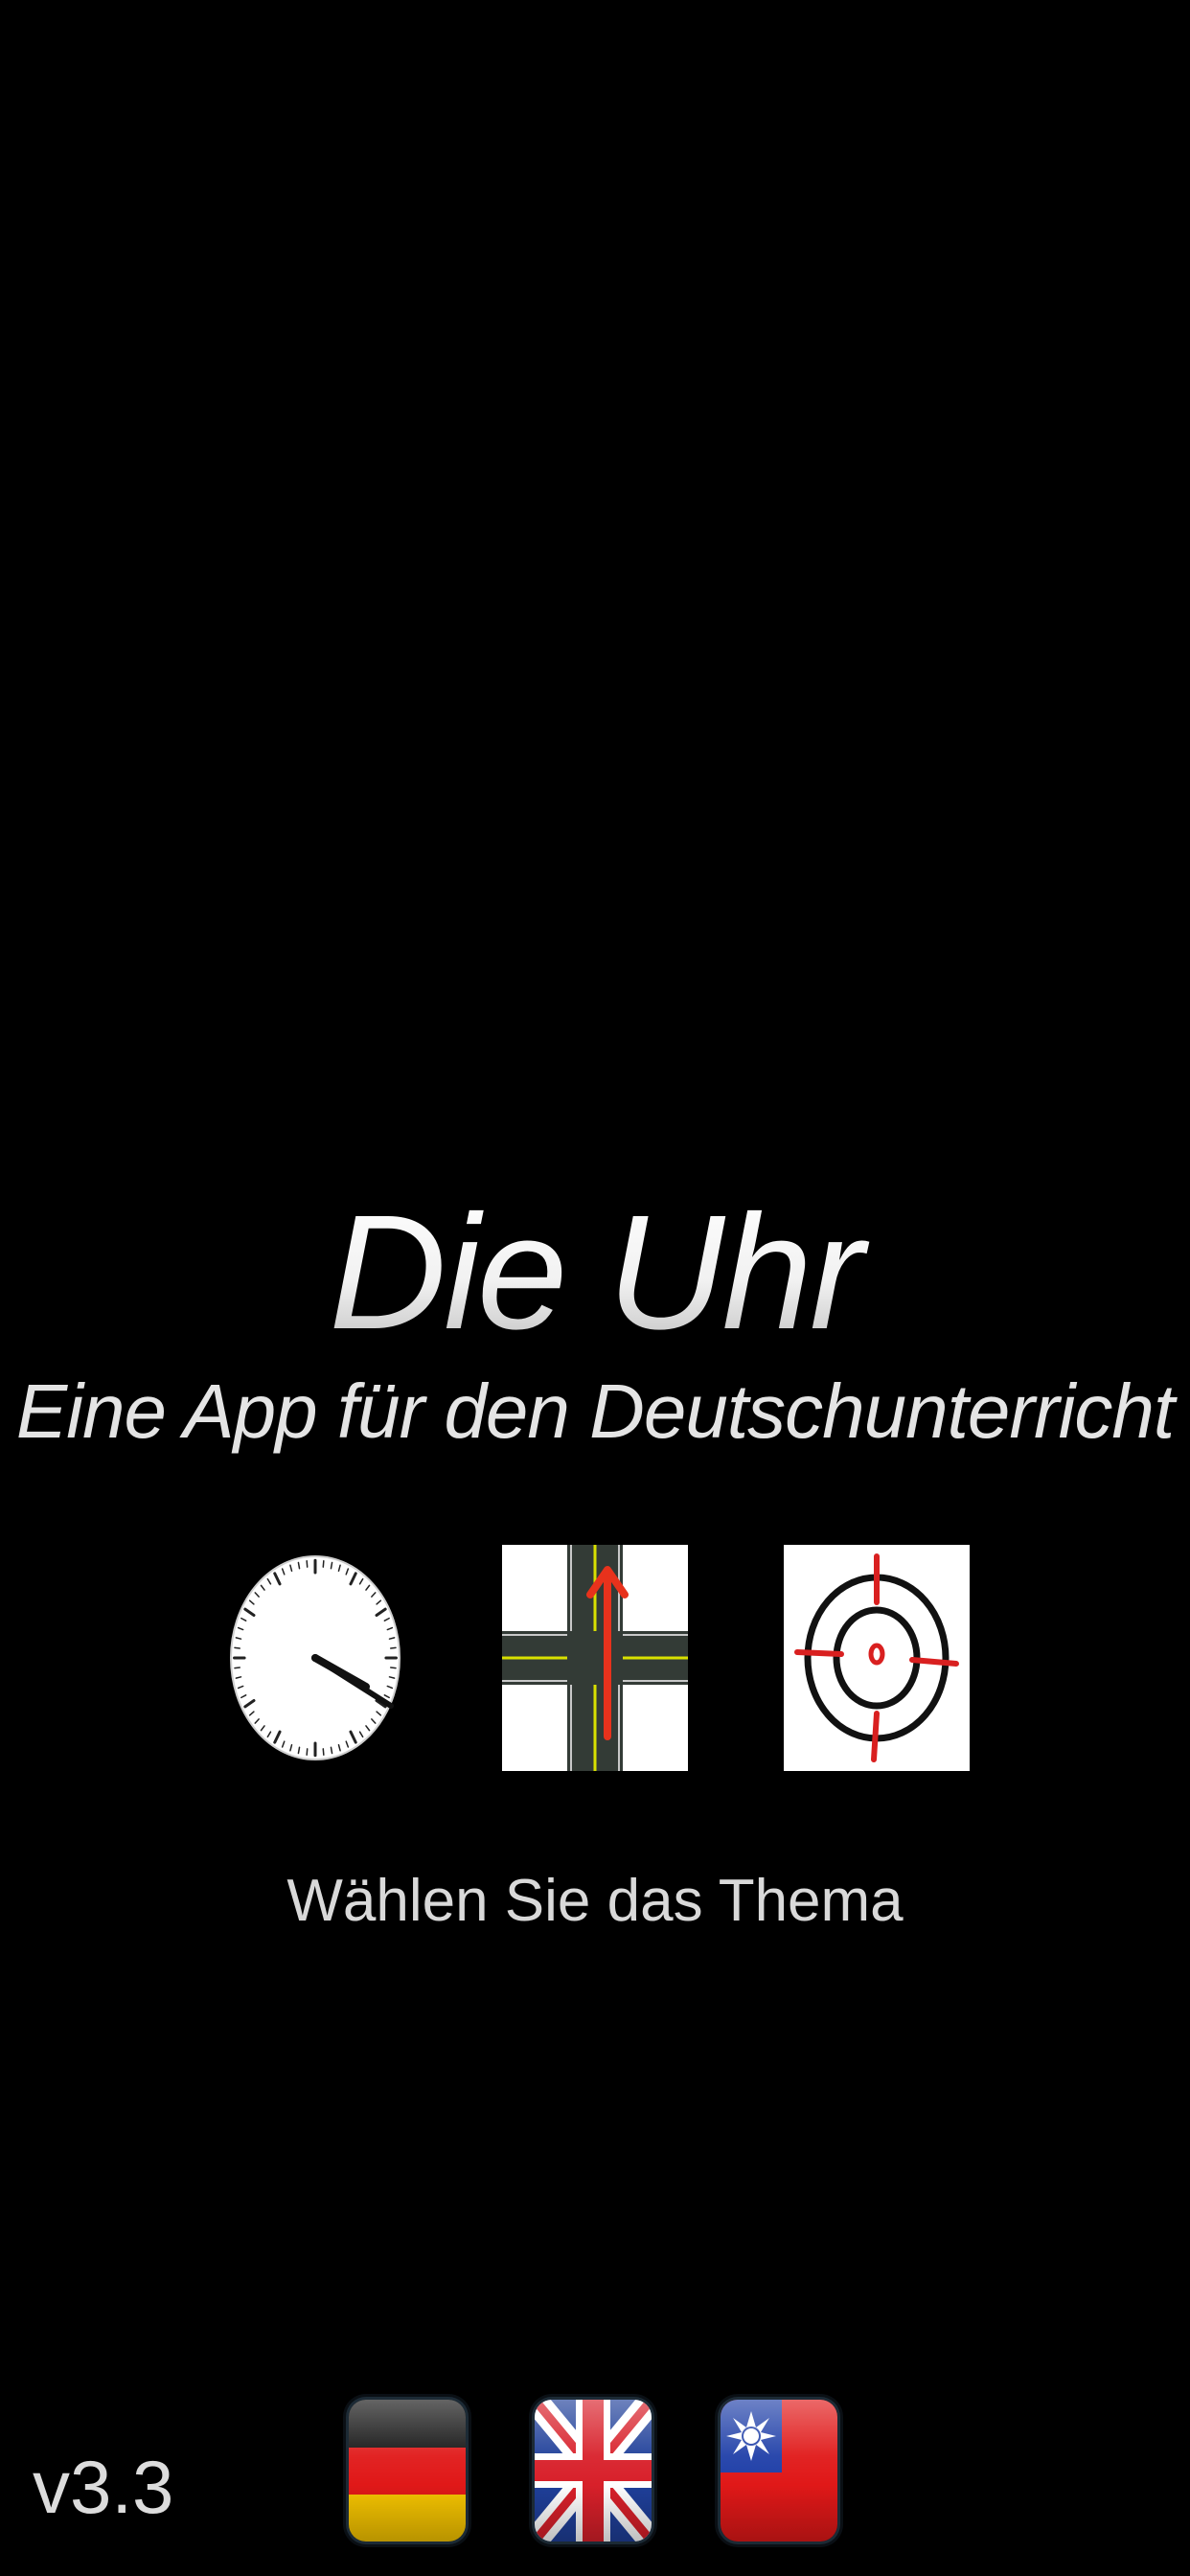 This screenshot has width=1190, height=2576. I want to click on clock-icon, so click(315, 1657).